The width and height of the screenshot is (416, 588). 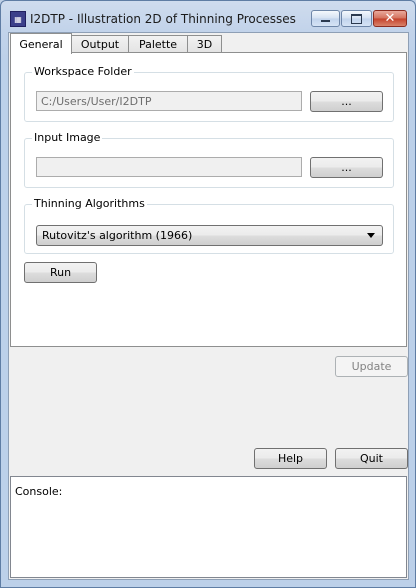 I want to click on maximize-icon, so click(x=356, y=18).